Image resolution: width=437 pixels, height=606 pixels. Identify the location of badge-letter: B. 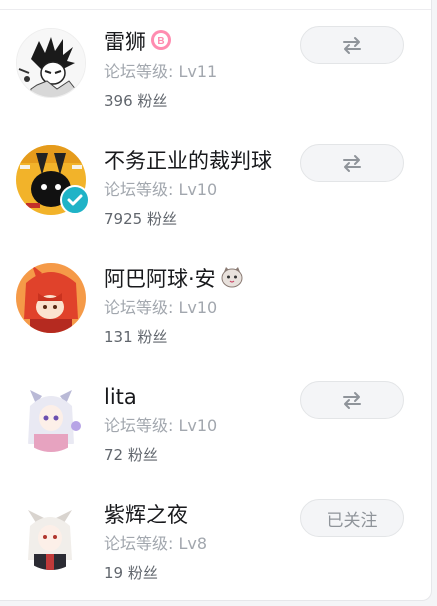
(160, 41).